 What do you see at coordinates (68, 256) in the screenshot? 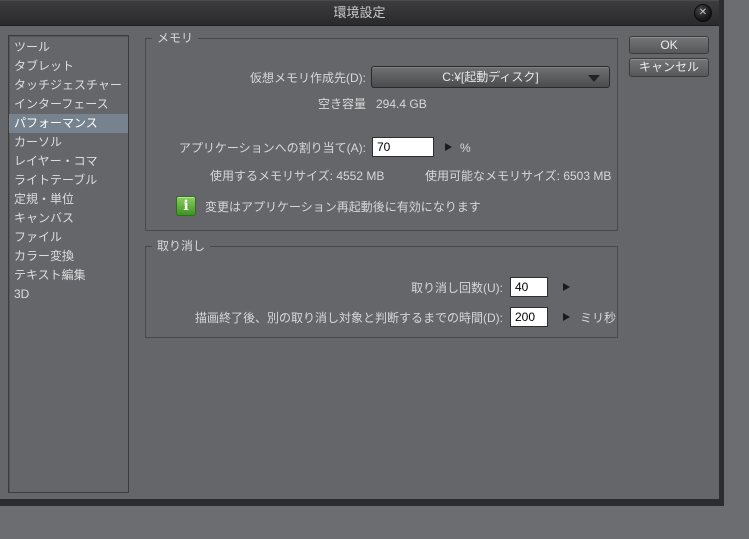
I see `sidebar-item-color-conversion: カラー変換` at bounding box center [68, 256].